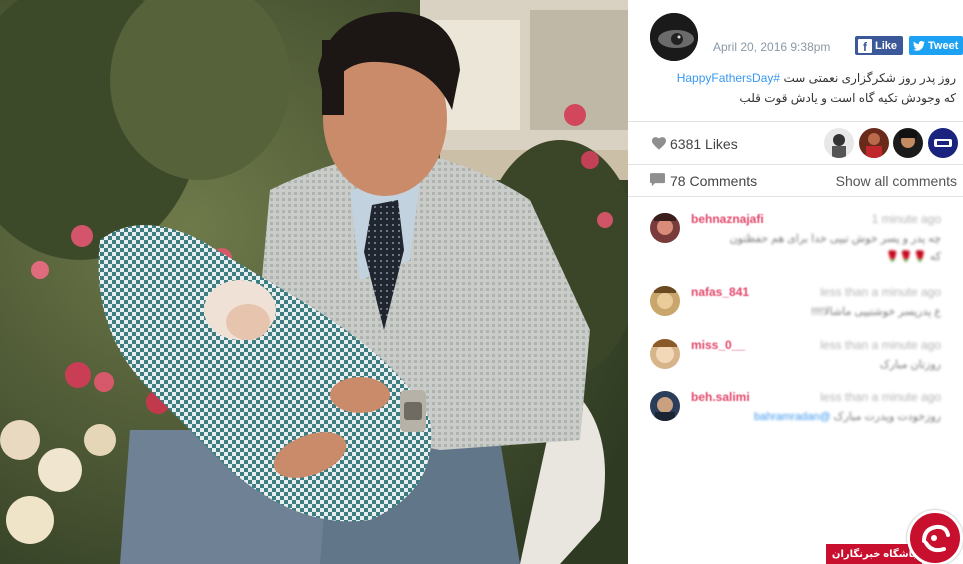 The image size is (963, 564). I want to click on comments-bar: 78 Comments Show all comments, so click(795, 181).